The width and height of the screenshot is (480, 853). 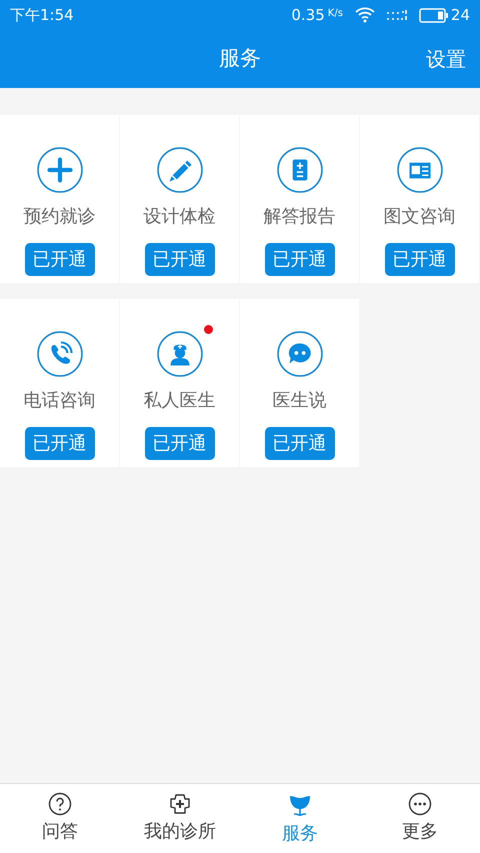 What do you see at coordinates (364, 15) in the screenshot?
I see `wifi-icon` at bounding box center [364, 15].